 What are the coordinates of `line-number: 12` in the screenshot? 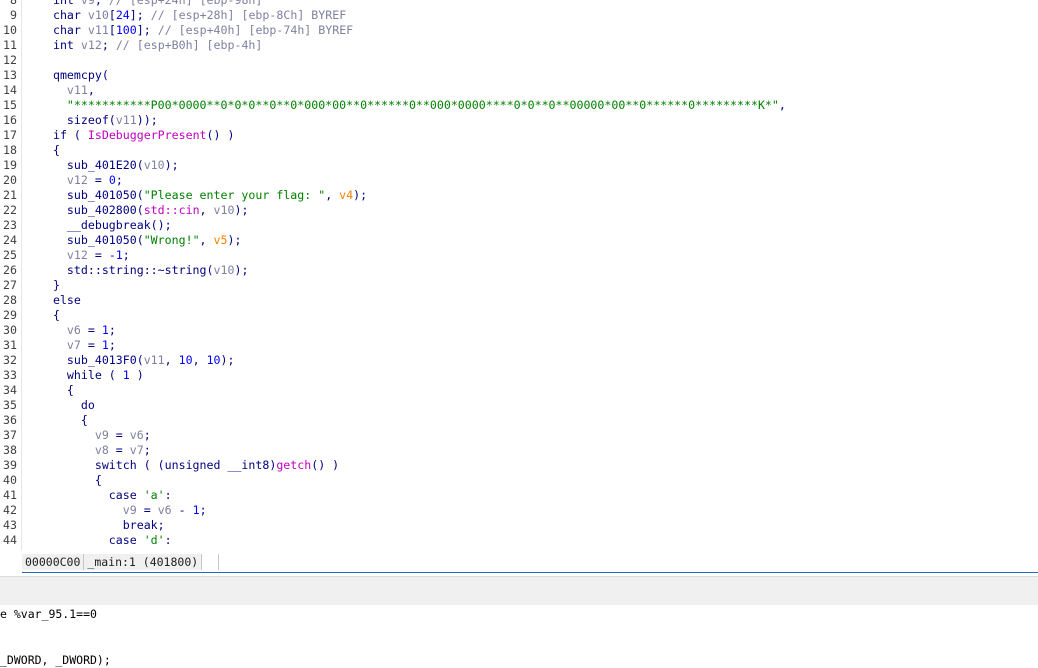 It's located at (10, 60).